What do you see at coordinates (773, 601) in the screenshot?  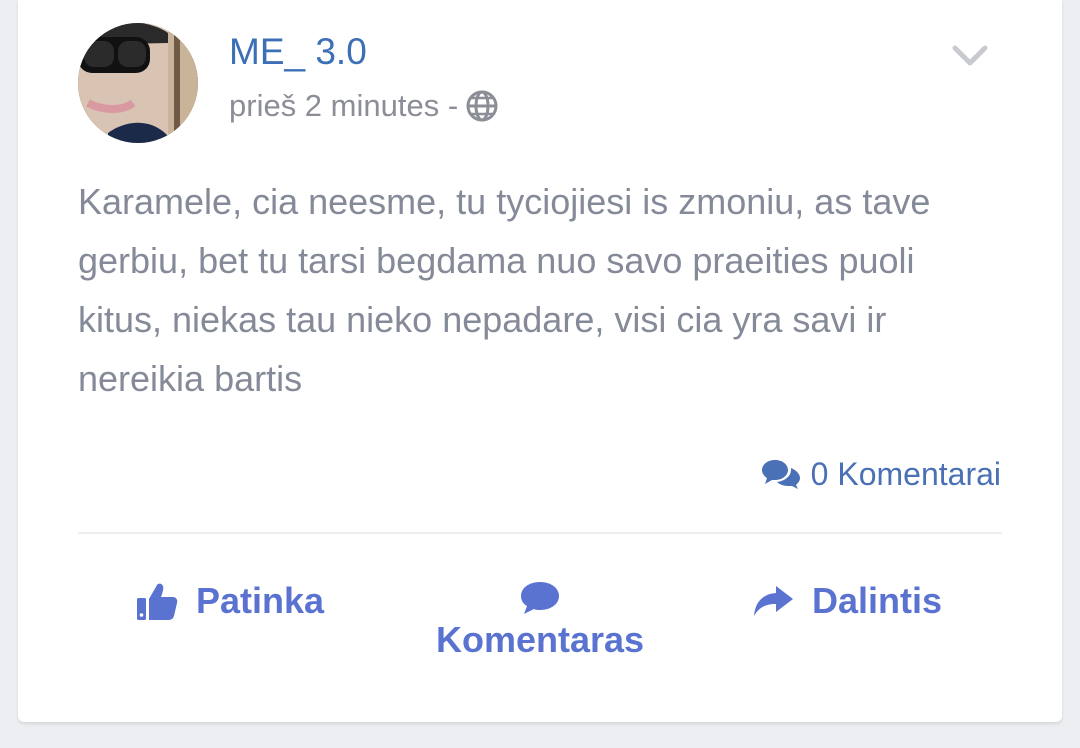 I see `share-icon` at bounding box center [773, 601].